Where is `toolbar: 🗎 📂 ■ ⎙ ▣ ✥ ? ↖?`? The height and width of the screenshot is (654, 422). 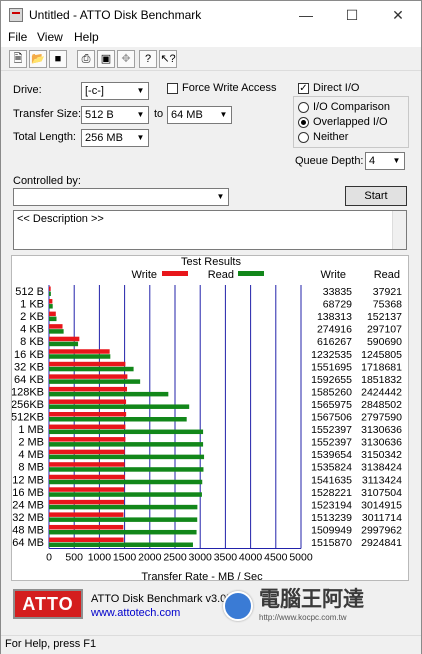 toolbar: 🗎 📂 ■ ⎙ ▣ ✥ ? ↖? is located at coordinates (211, 59).